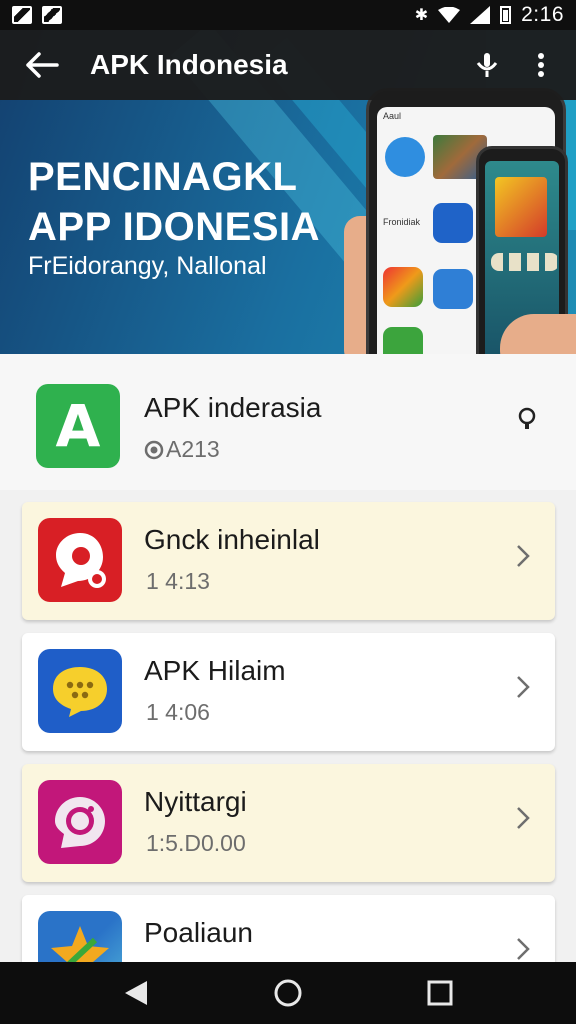  Describe the element at coordinates (174, 202) in the screenshot. I see `hero-headline: PENCINAGKL APP IDONESIA` at that location.